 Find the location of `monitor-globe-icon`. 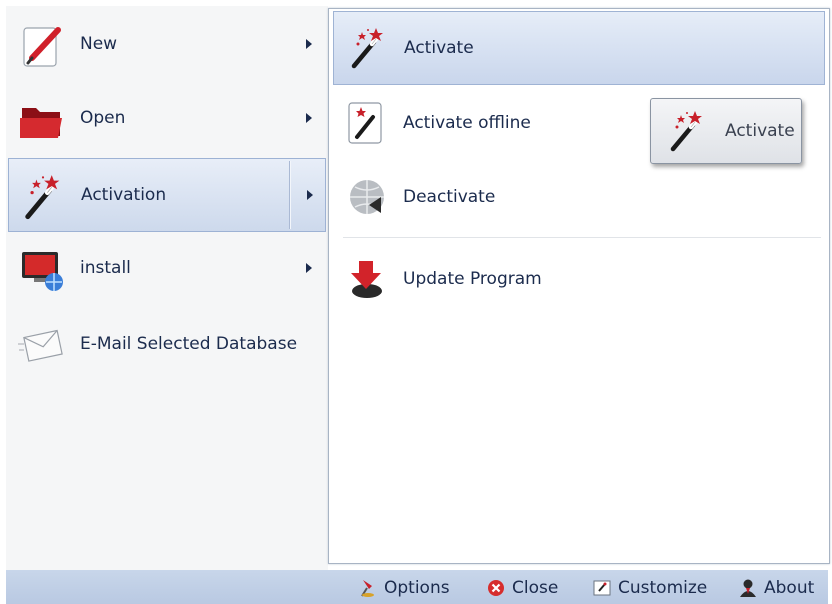

monitor-globe-icon is located at coordinates (42, 270).